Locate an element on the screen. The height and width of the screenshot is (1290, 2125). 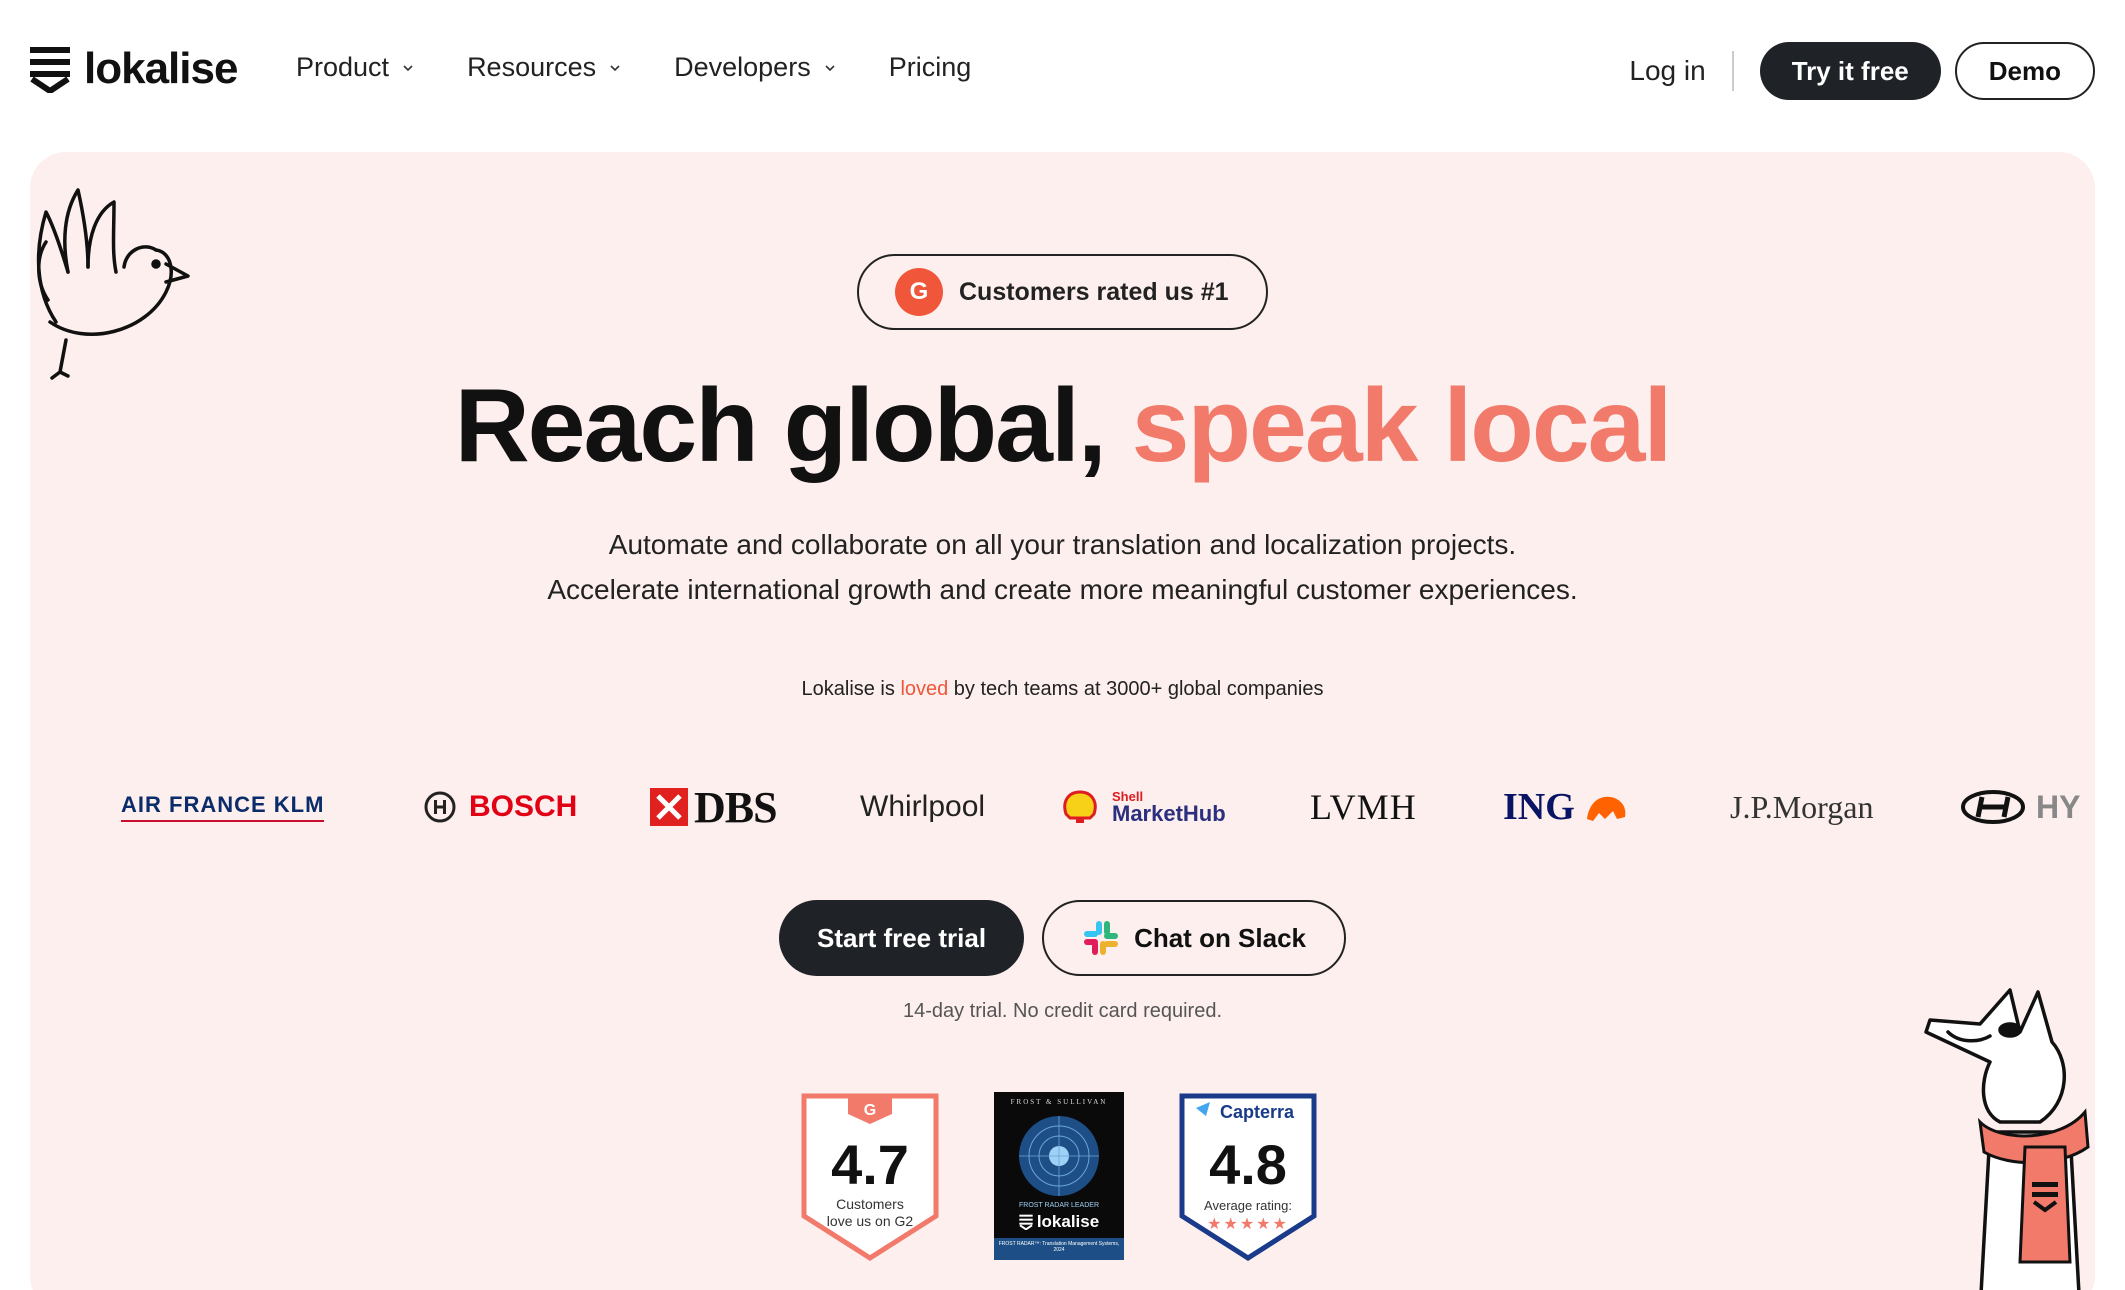
trial-note: 14-day trial. No credit card required. is located at coordinates (1062, 1011).